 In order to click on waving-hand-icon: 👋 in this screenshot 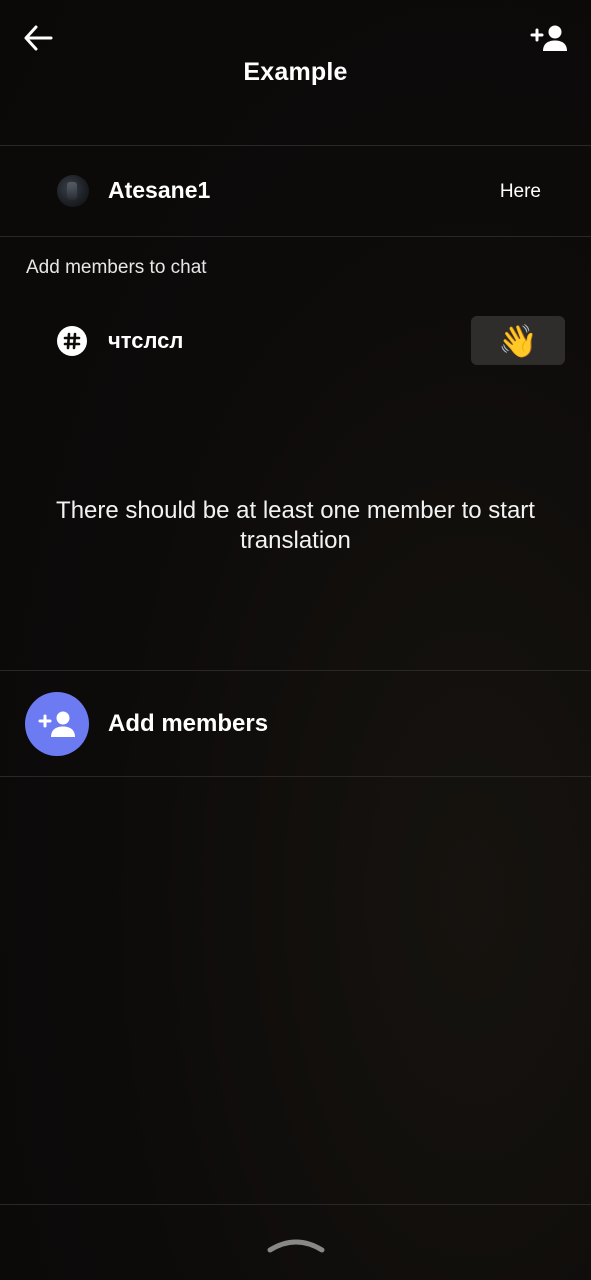, I will do `click(518, 340)`.